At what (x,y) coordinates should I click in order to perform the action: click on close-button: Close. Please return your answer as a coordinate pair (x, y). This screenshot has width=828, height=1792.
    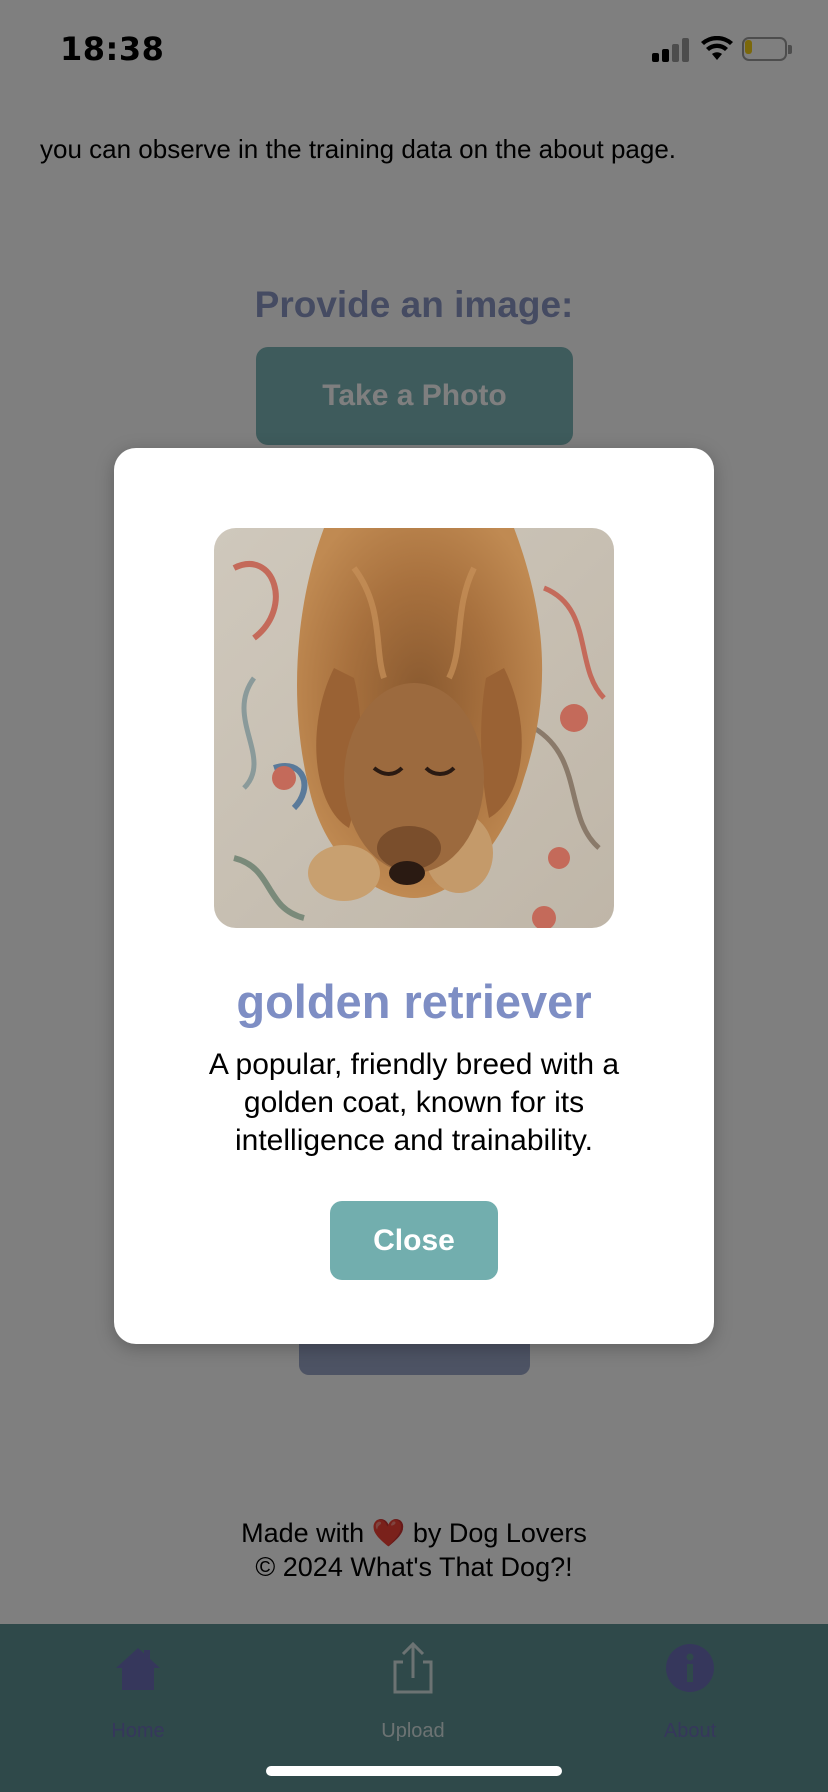
    Looking at the image, I should click on (414, 1240).